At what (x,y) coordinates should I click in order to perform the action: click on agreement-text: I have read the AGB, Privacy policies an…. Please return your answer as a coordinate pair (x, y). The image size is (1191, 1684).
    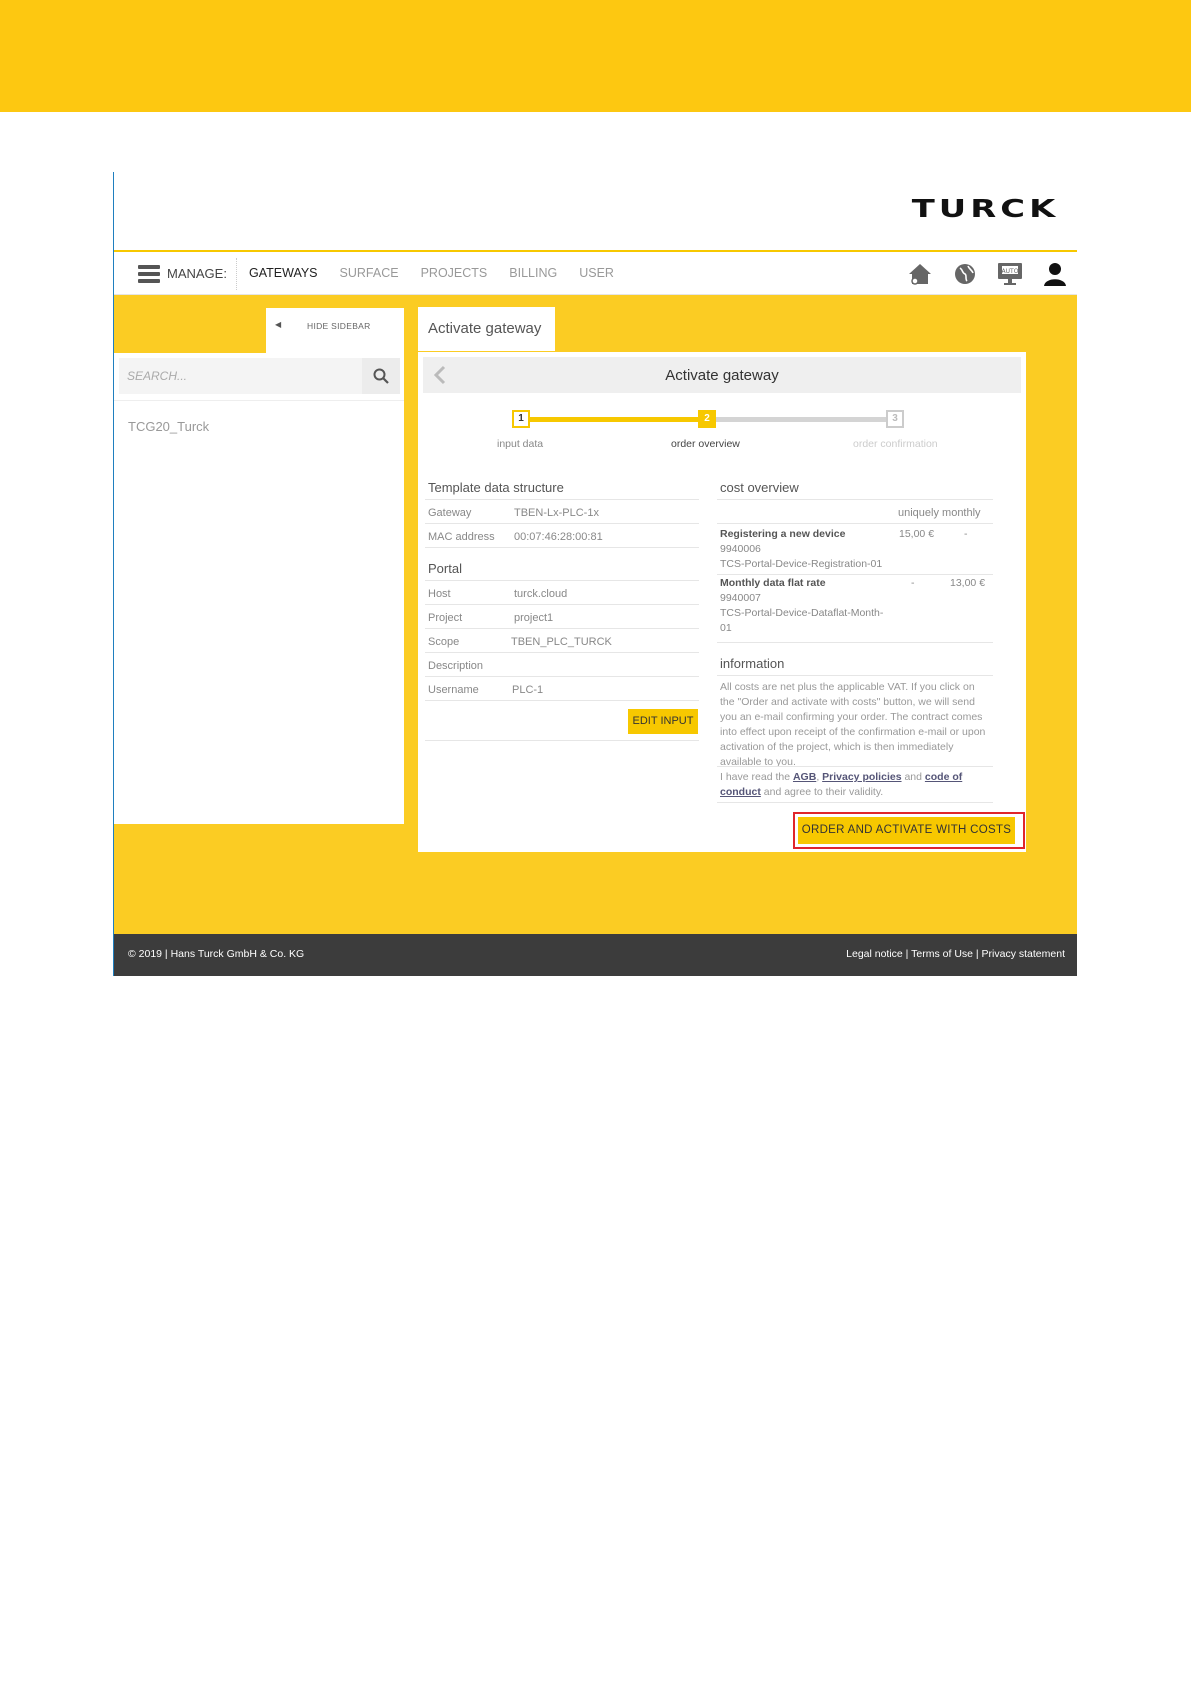
    Looking at the image, I should click on (854, 785).